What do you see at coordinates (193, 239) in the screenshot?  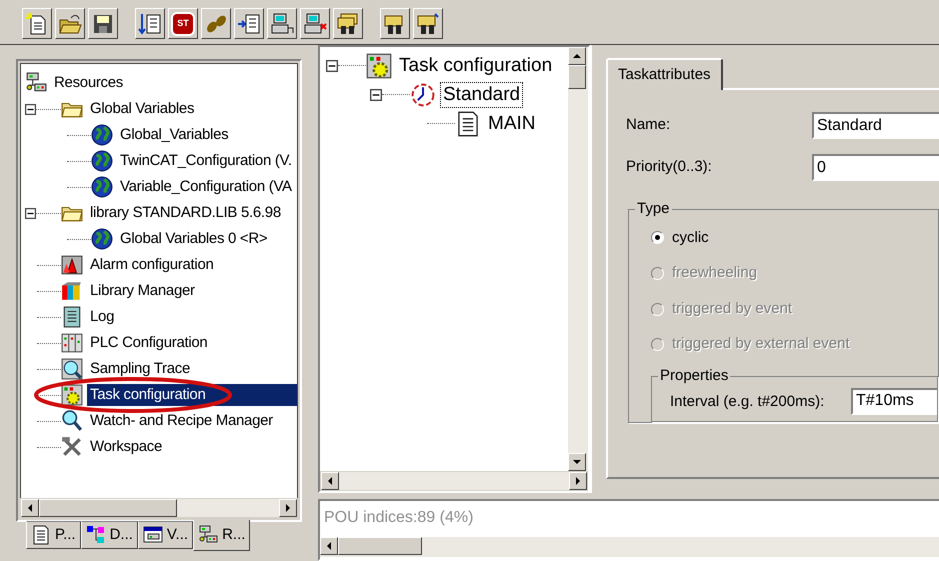 I see `tree-item: Global Variables 0 <R>` at bounding box center [193, 239].